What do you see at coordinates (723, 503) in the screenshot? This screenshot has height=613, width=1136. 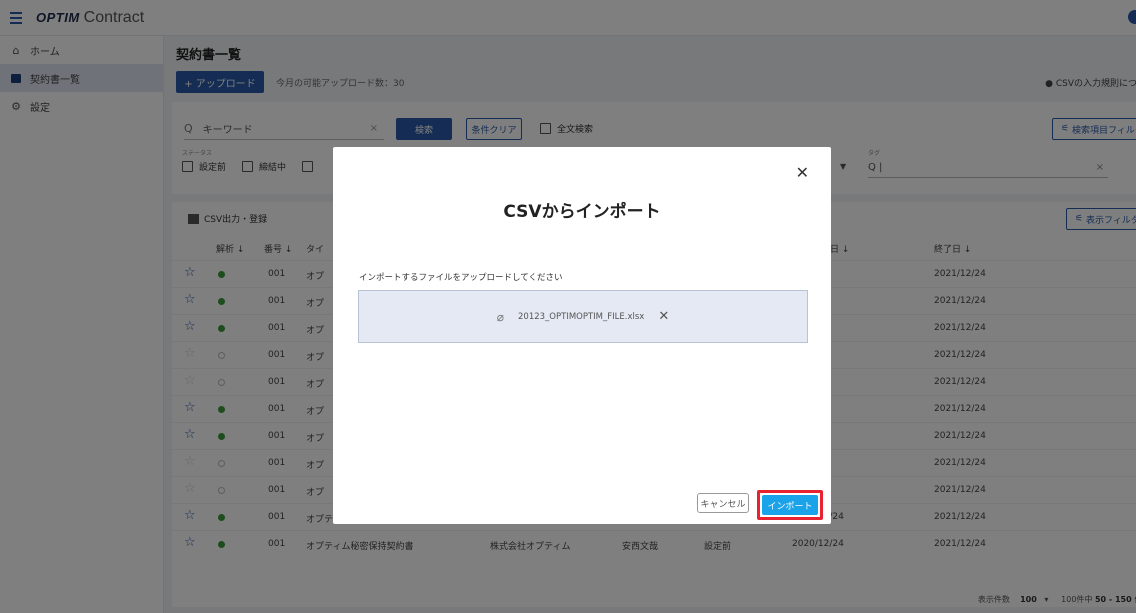 I see `cancel-button: キャンセル` at bounding box center [723, 503].